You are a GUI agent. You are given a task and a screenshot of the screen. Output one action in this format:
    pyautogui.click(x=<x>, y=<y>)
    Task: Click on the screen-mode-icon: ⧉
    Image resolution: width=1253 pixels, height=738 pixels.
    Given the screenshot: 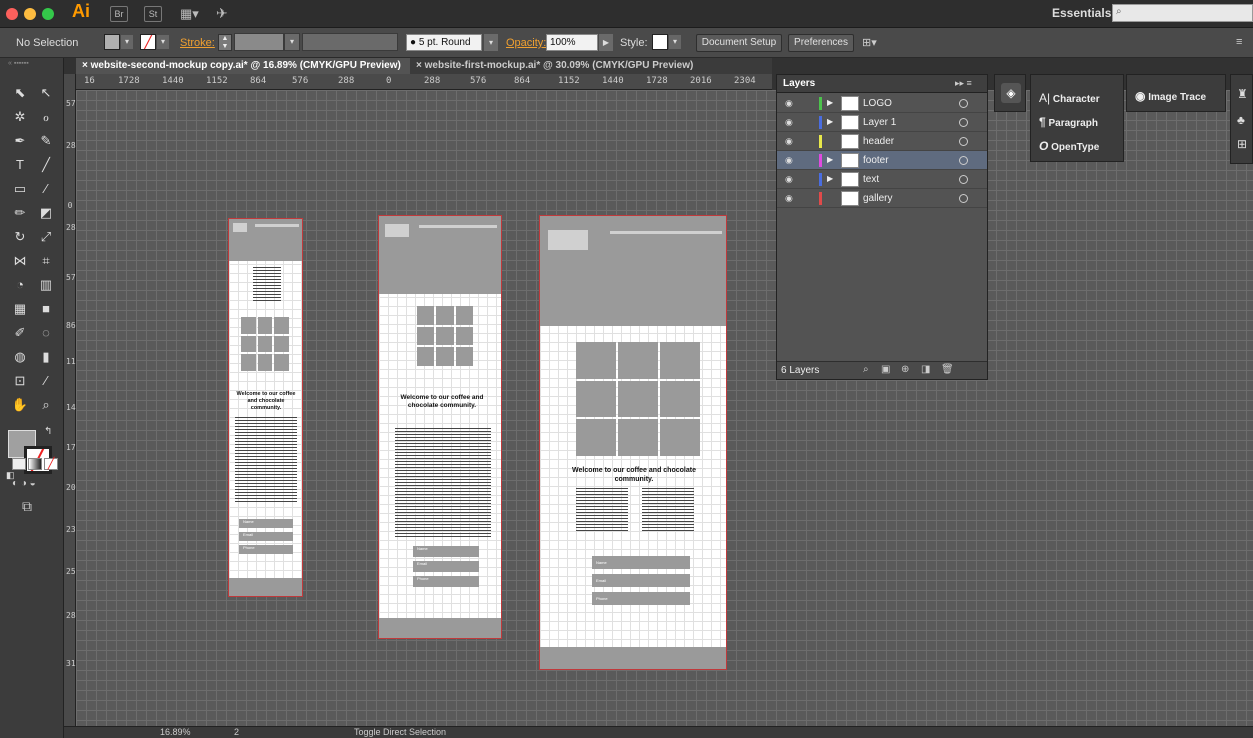 What is the action you would take?
    pyautogui.click(x=27, y=506)
    